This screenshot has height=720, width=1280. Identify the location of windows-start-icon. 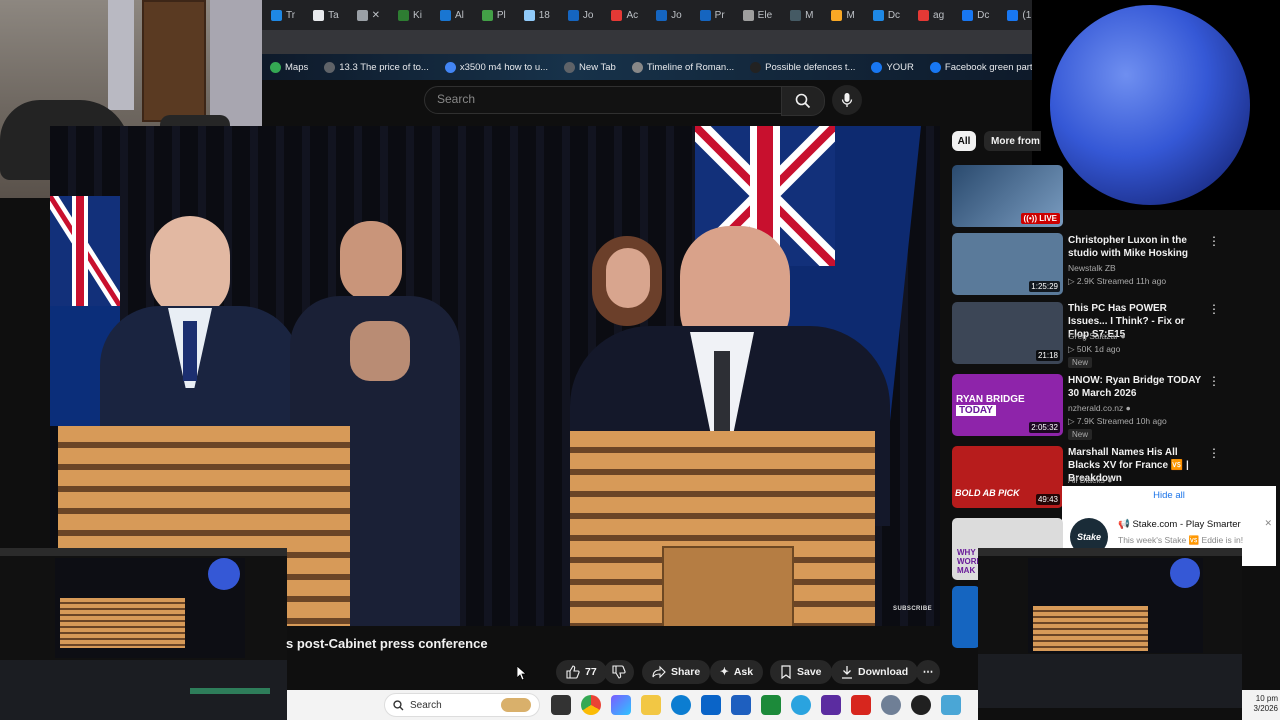
(364, 705).